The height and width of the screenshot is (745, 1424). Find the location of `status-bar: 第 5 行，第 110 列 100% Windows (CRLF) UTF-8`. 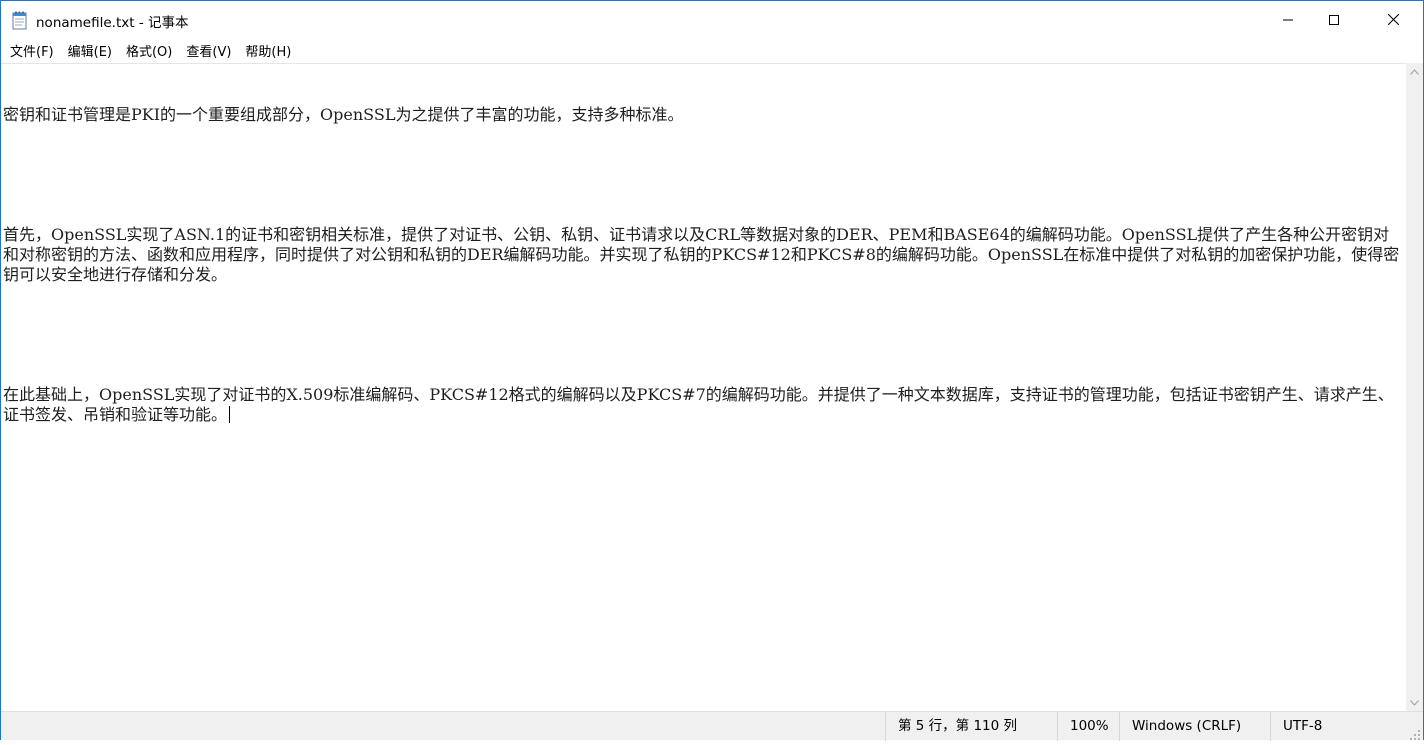

status-bar: 第 5 行，第 110 列 100% Windows (CRLF) UTF-8 is located at coordinates (712, 726).